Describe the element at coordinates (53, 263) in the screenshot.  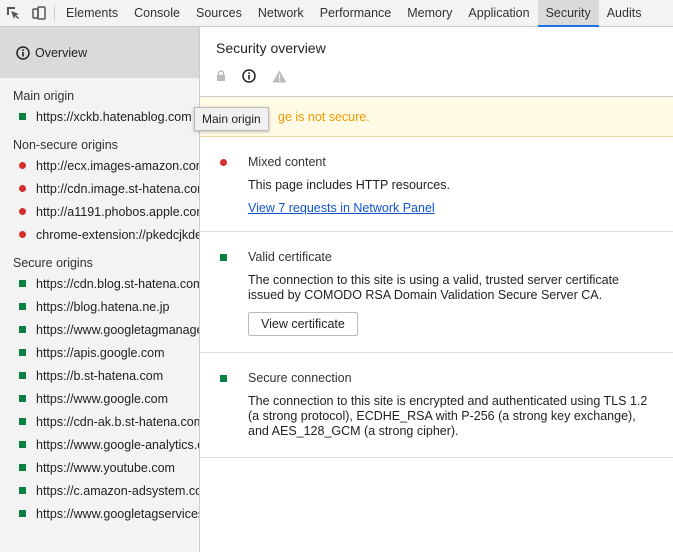
I see `secure-origins-heading: Secure origins` at that location.